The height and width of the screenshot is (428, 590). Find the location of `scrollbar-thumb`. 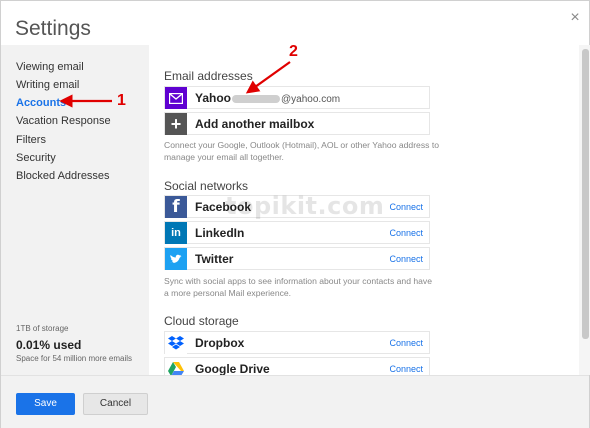

scrollbar-thumb is located at coordinates (585, 194).